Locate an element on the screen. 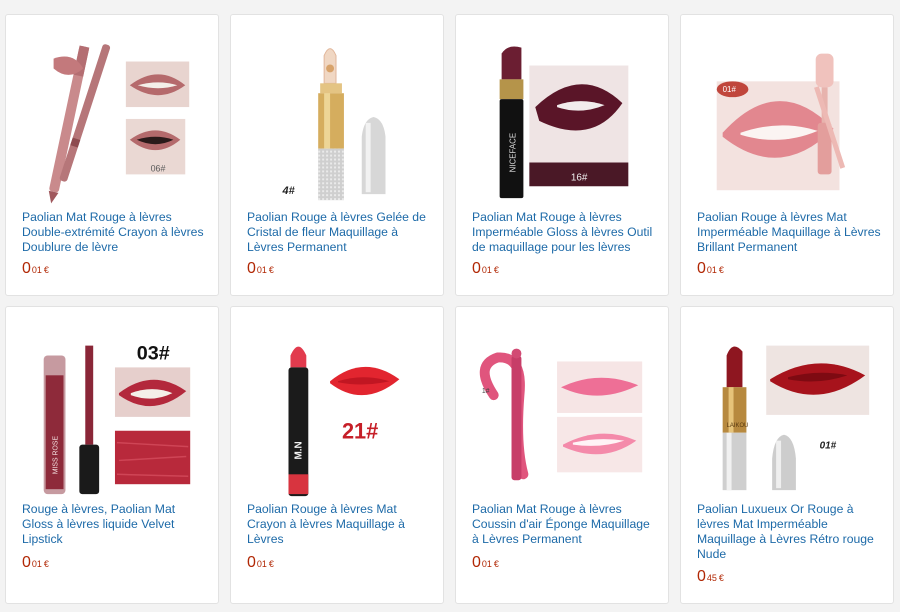  brand-mark: NICEFACE is located at coordinates (512, 153).